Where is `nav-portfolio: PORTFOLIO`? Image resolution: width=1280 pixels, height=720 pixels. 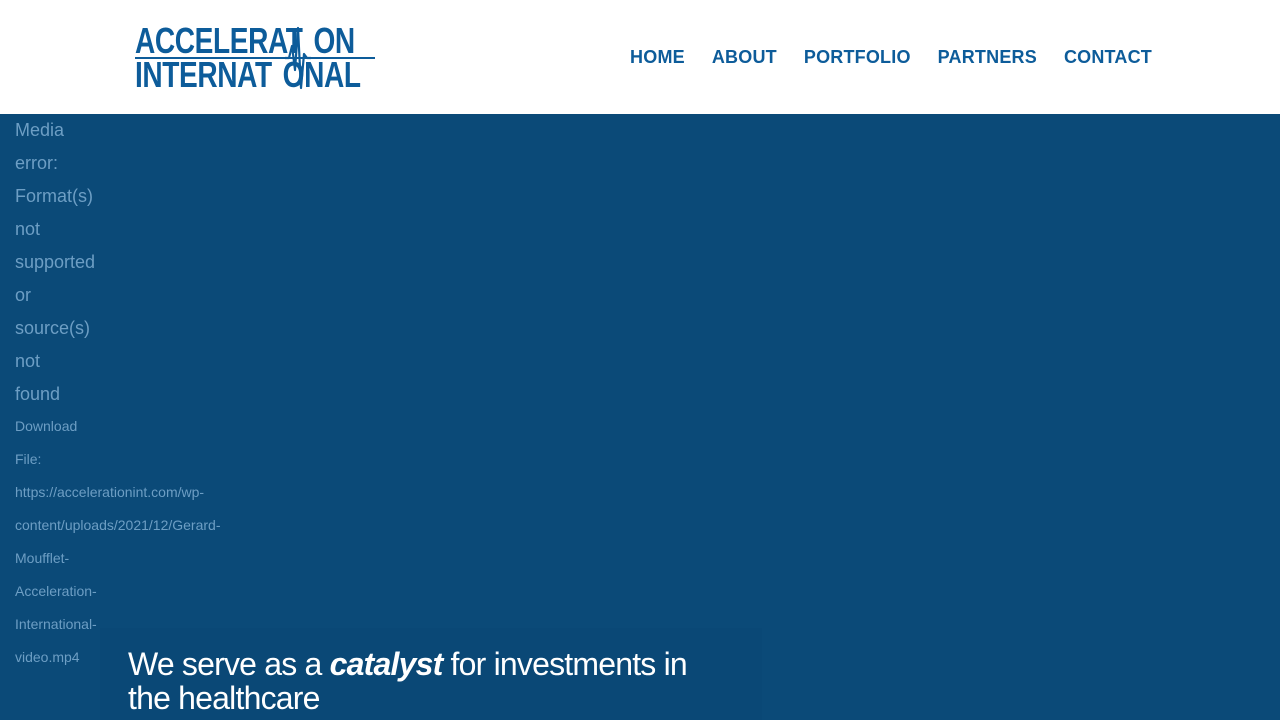 nav-portfolio: PORTFOLIO is located at coordinates (857, 57).